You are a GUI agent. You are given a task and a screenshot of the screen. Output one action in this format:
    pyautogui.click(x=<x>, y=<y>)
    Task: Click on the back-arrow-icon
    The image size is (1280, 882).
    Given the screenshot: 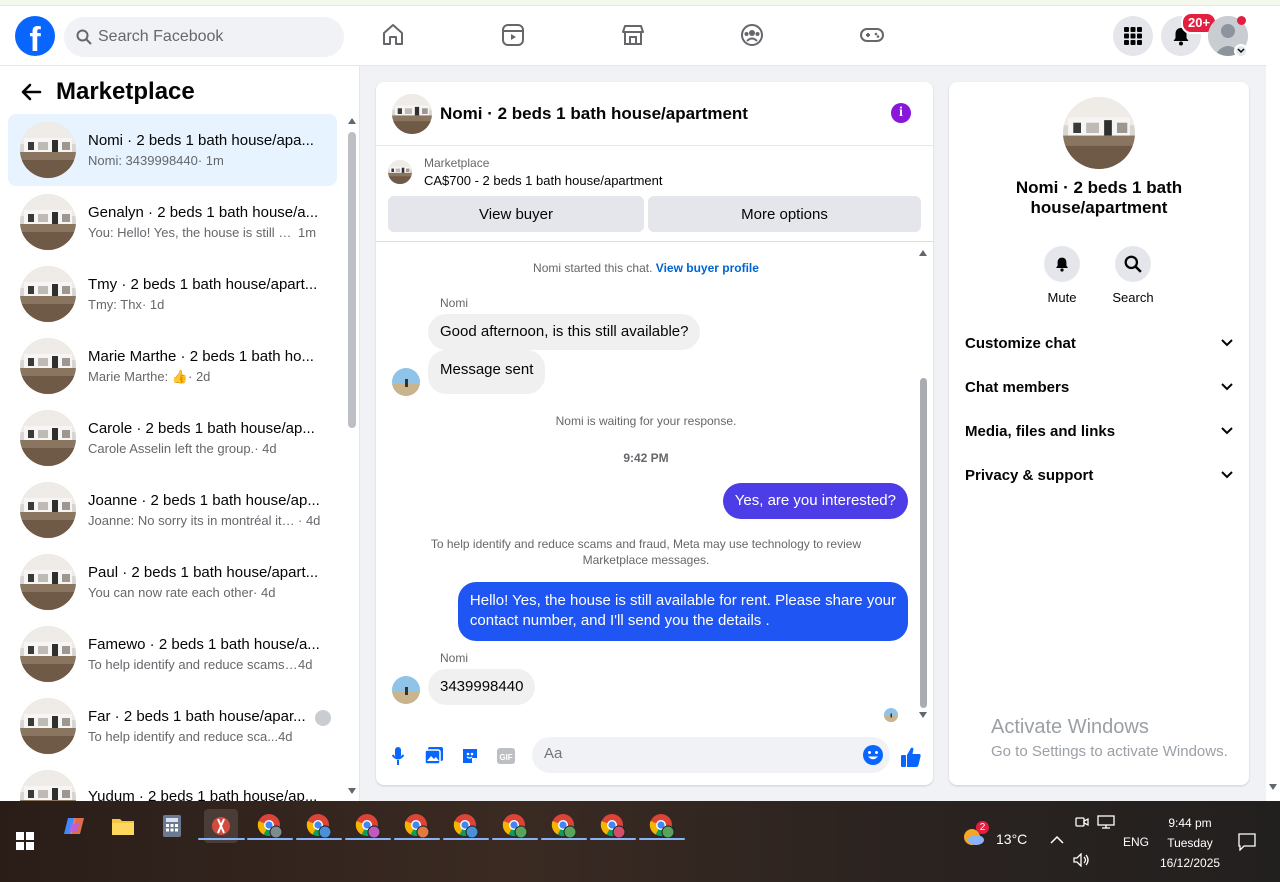 What is the action you would take?
    pyautogui.click(x=31, y=92)
    